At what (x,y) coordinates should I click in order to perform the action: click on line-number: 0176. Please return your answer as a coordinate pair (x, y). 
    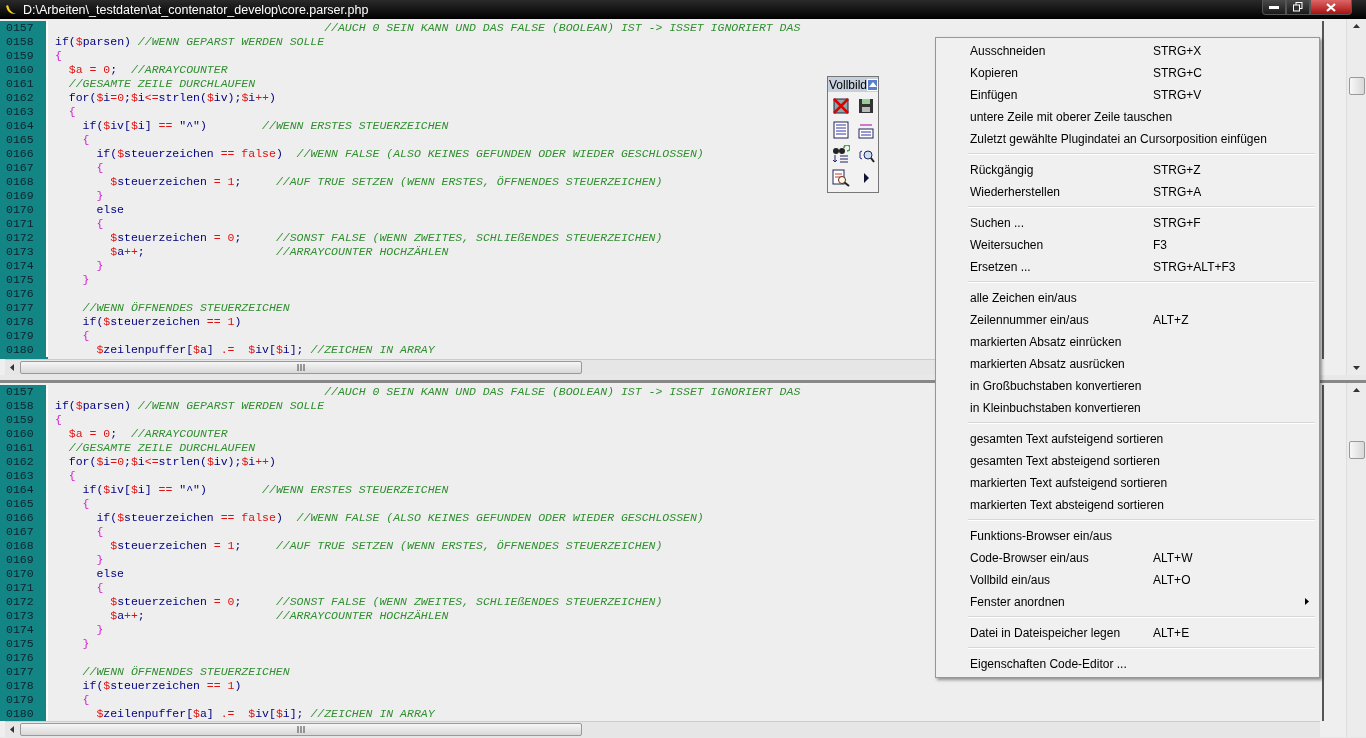
    Looking at the image, I should click on (24, 658).